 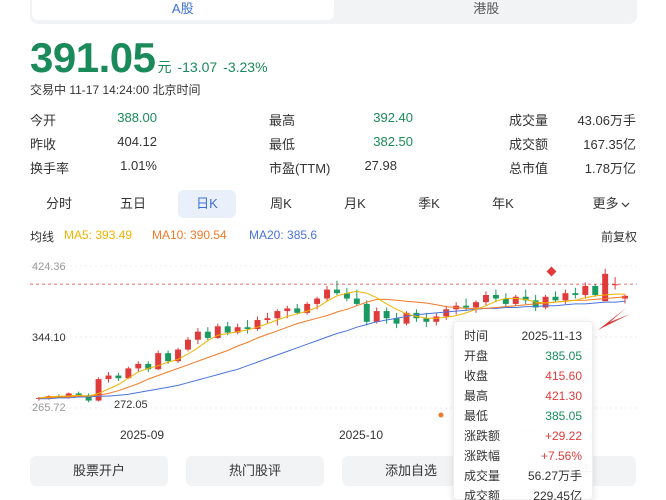 I want to click on period-tabs: 分时 五日 日K 周K 月K 季K 年K 更多, so click(x=333, y=204).